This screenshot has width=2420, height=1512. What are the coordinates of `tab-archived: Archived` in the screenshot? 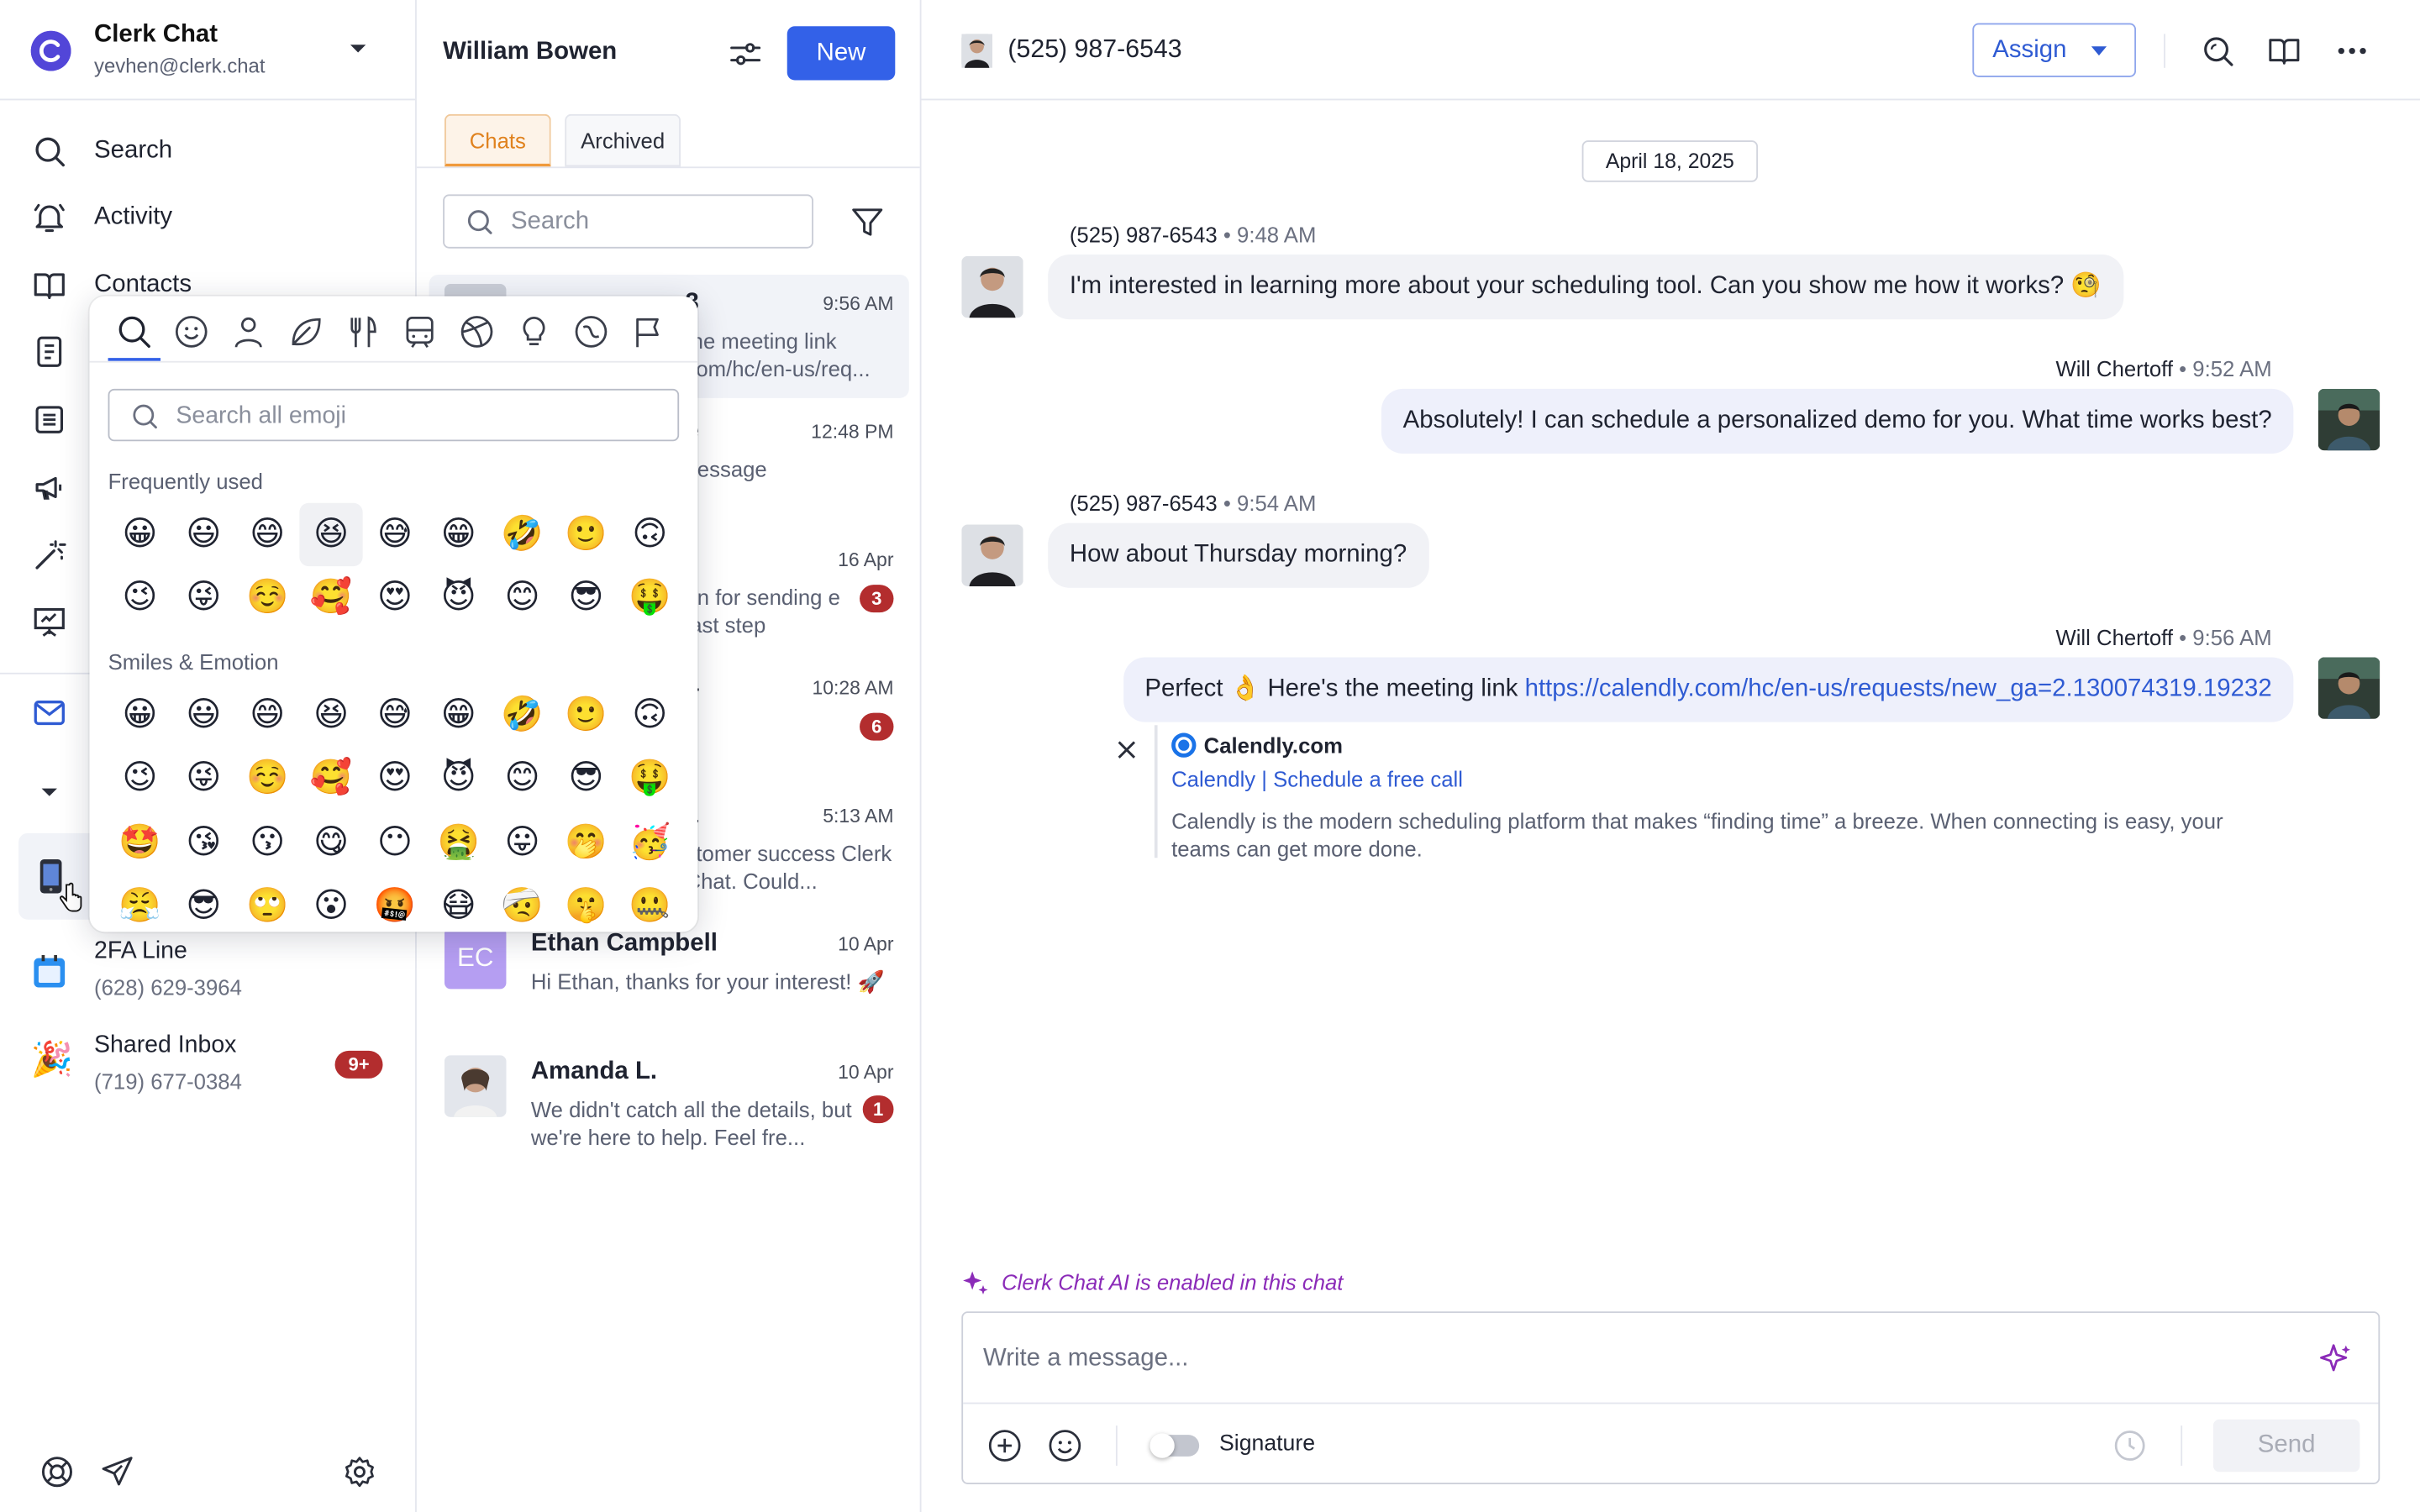 It's located at (623, 140).